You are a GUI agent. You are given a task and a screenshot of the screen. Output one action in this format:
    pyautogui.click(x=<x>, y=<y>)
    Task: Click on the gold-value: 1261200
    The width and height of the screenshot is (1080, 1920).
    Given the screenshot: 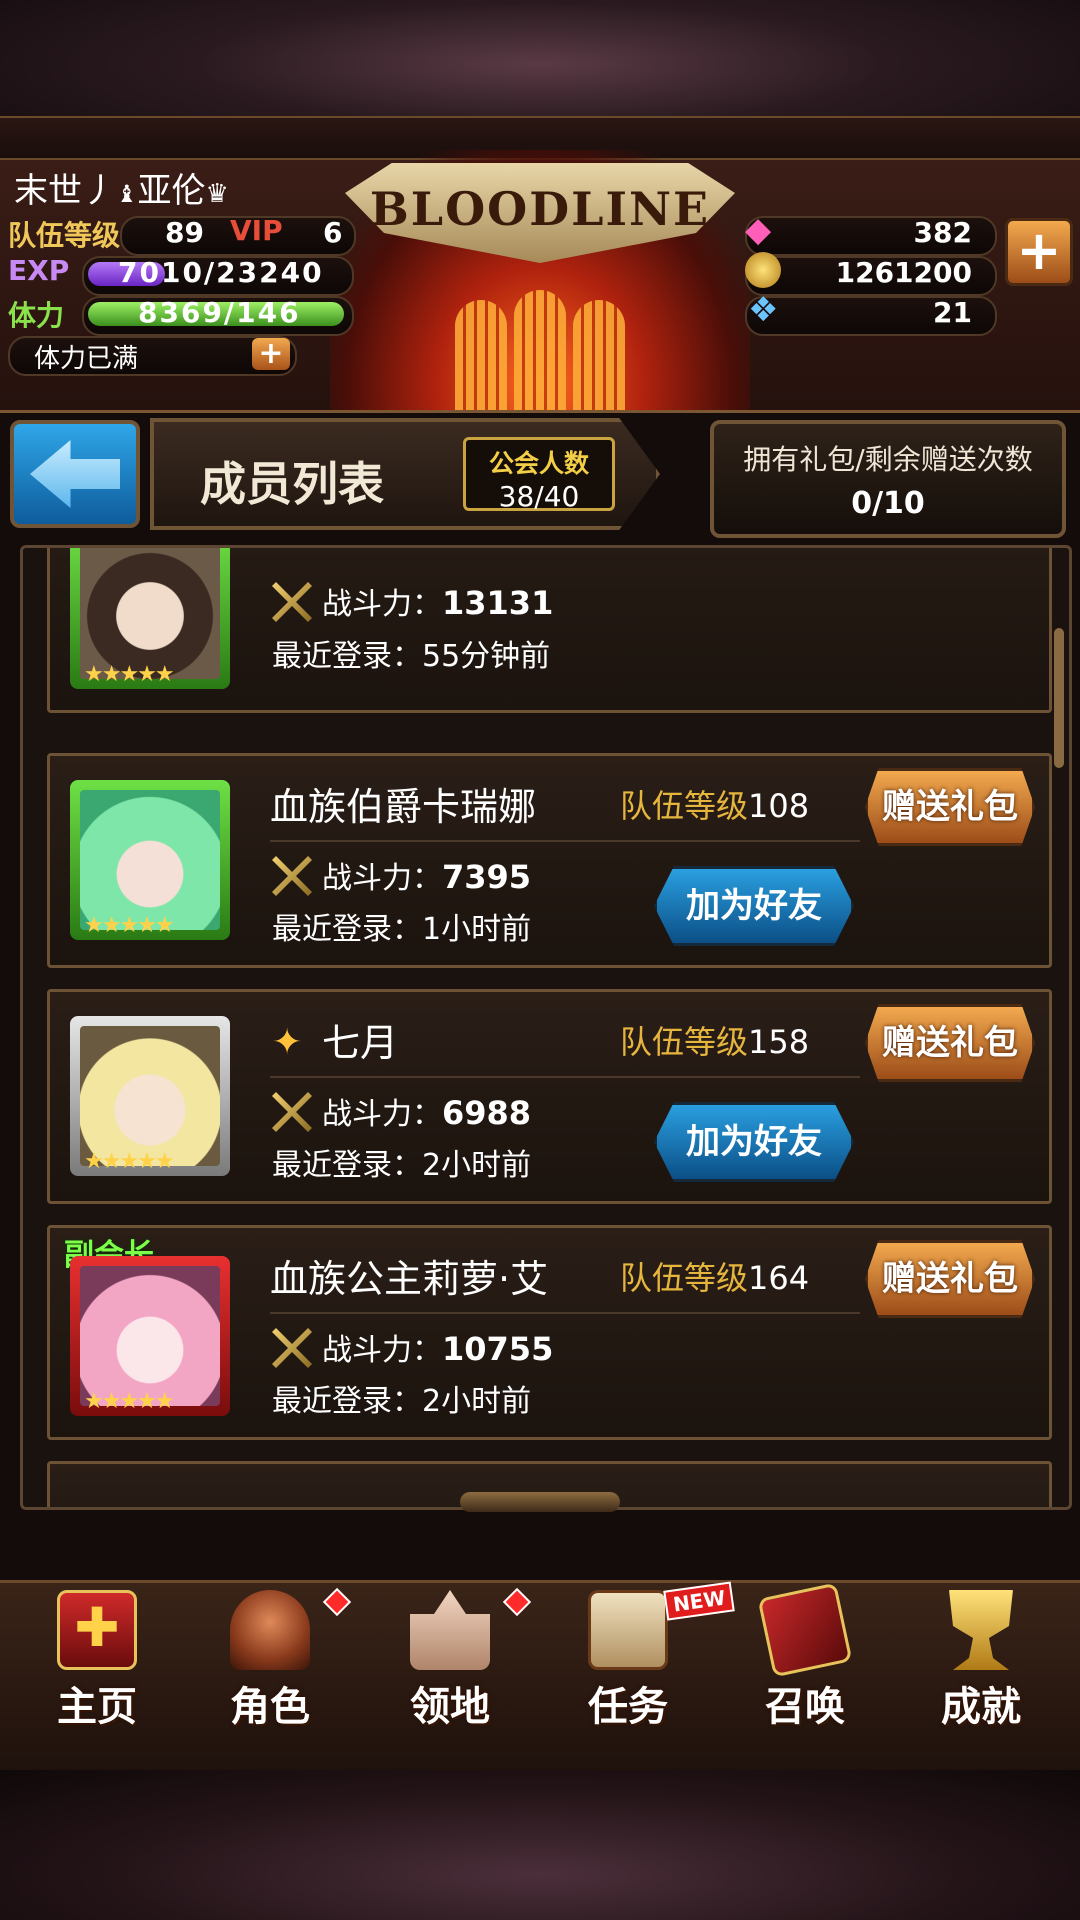 What is the action you would take?
    pyautogui.click(x=903, y=272)
    